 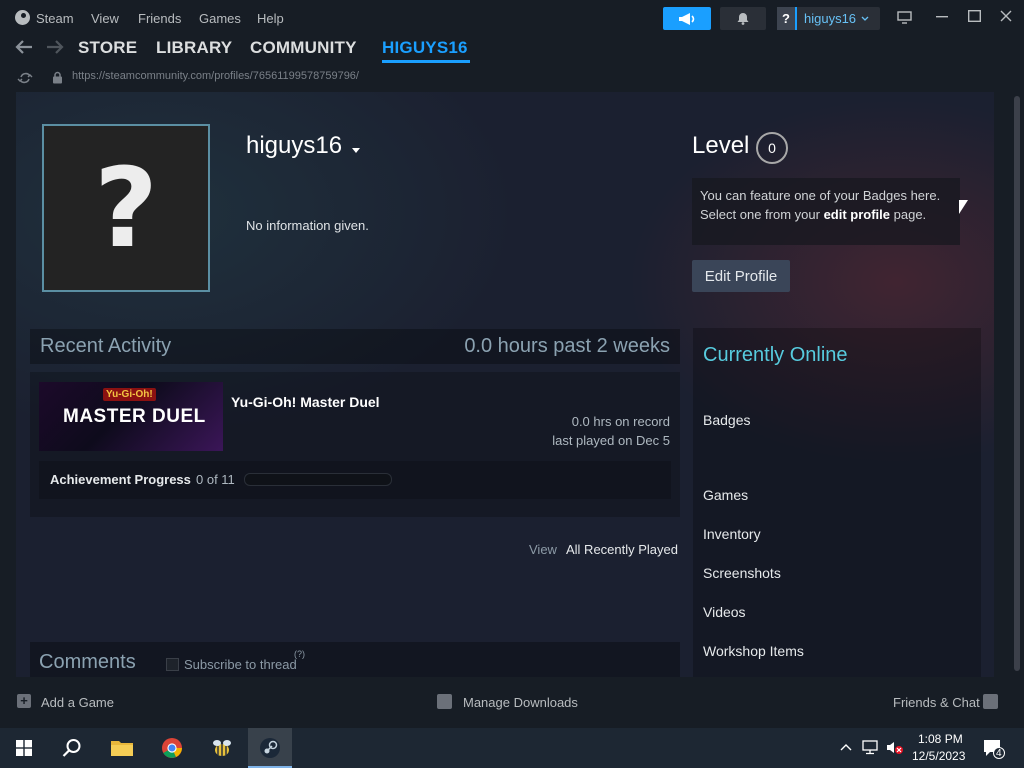 I want to click on nav-store: STORE, so click(x=107, y=48).